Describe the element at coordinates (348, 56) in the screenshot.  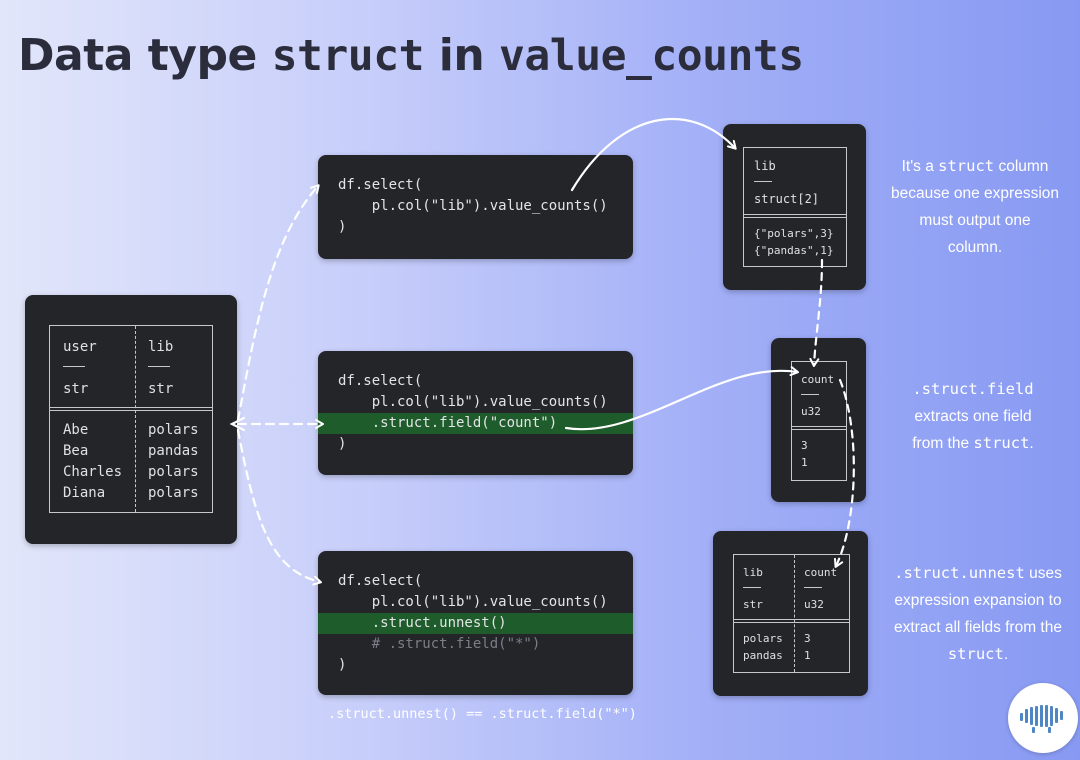
I see `title-code-struct: struct` at that location.